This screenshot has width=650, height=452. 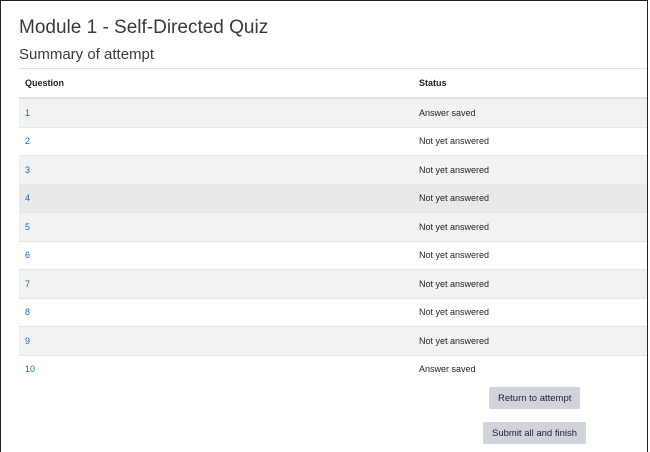 I want to click on table-row: 2 Not yet answered, so click(x=333, y=141).